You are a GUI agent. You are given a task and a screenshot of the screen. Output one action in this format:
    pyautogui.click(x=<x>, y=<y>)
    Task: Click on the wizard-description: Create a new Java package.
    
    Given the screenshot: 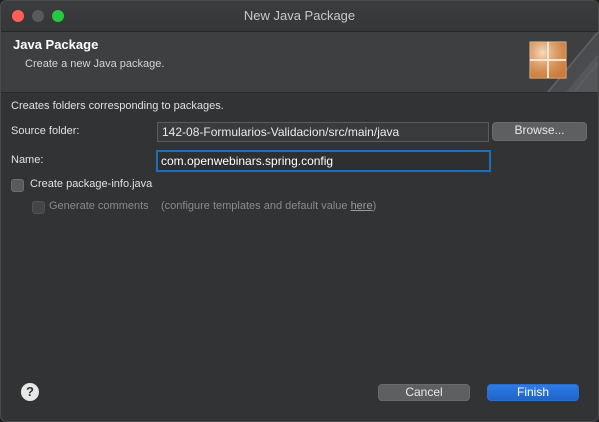 What is the action you would take?
    pyautogui.click(x=95, y=64)
    